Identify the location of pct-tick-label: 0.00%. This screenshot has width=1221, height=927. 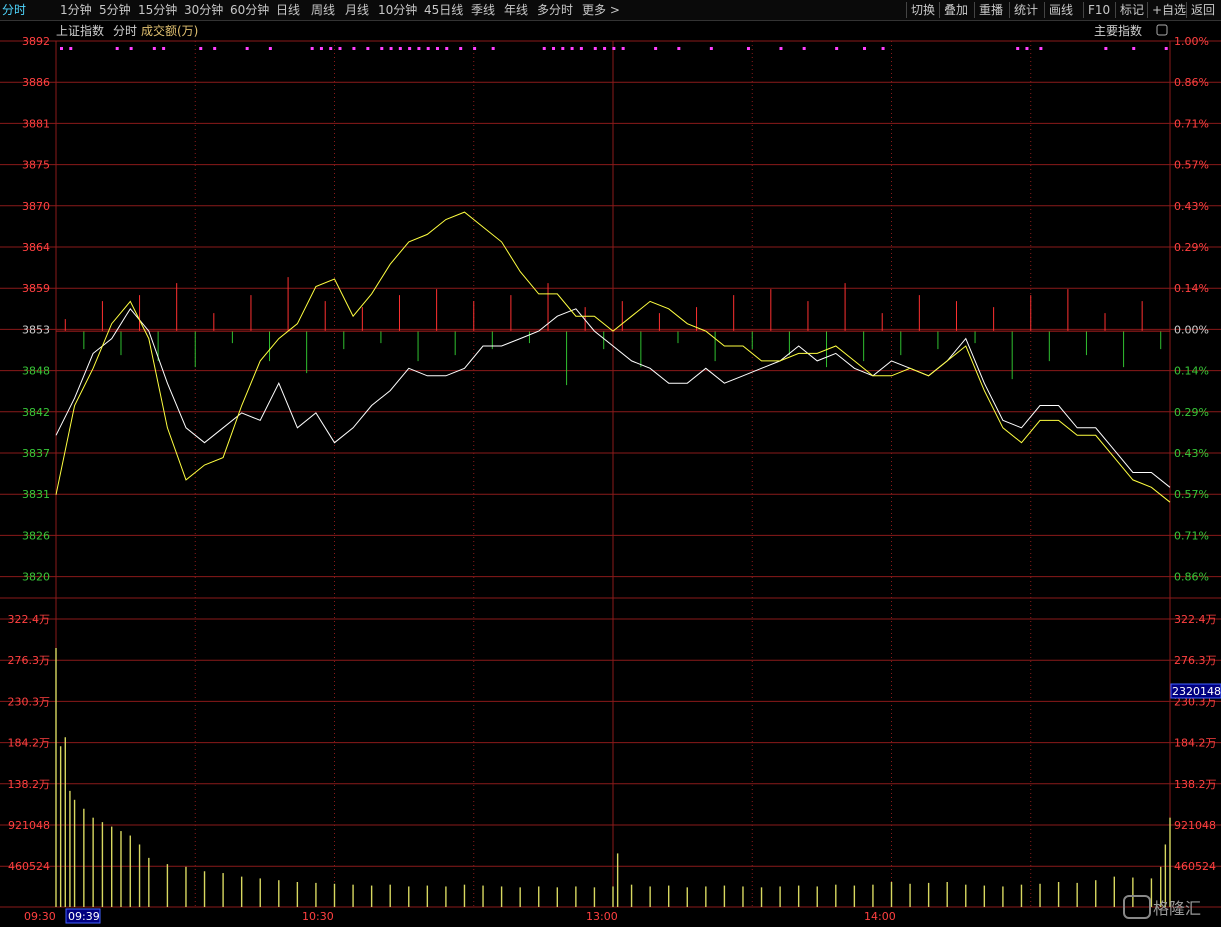
(1191, 329).